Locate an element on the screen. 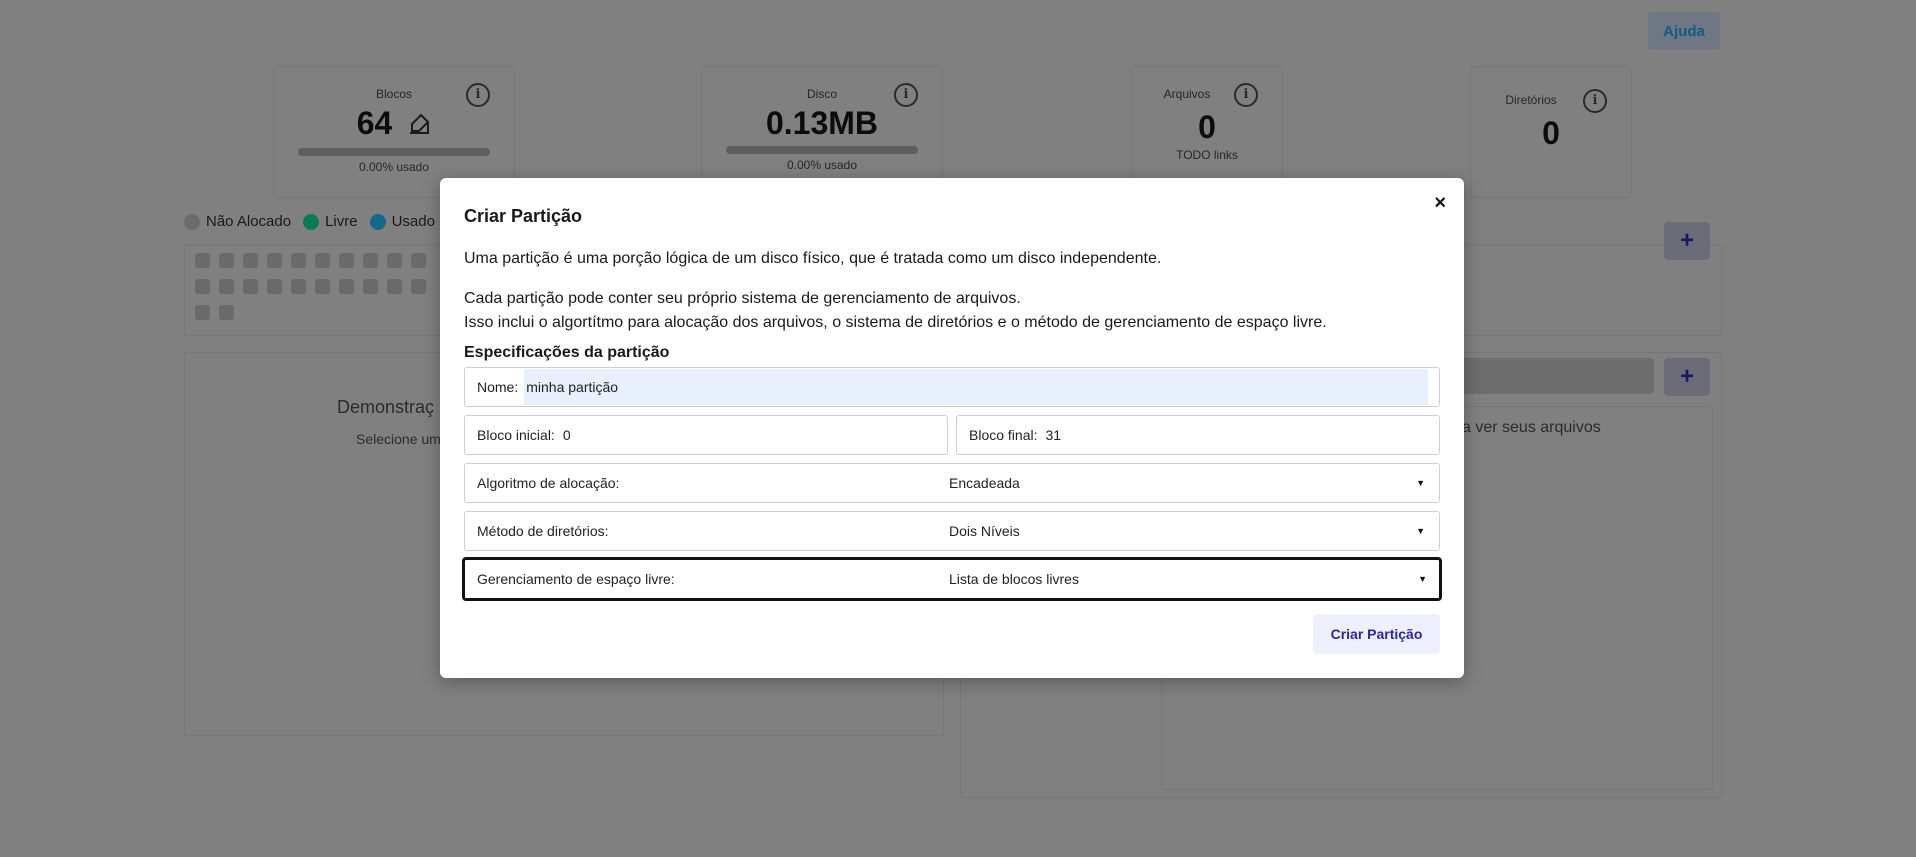 The height and width of the screenshot is (857, 1916). directory-method-select: Método de diretórios: Dois Níveis ▼ is located at coordinates (952, 531).